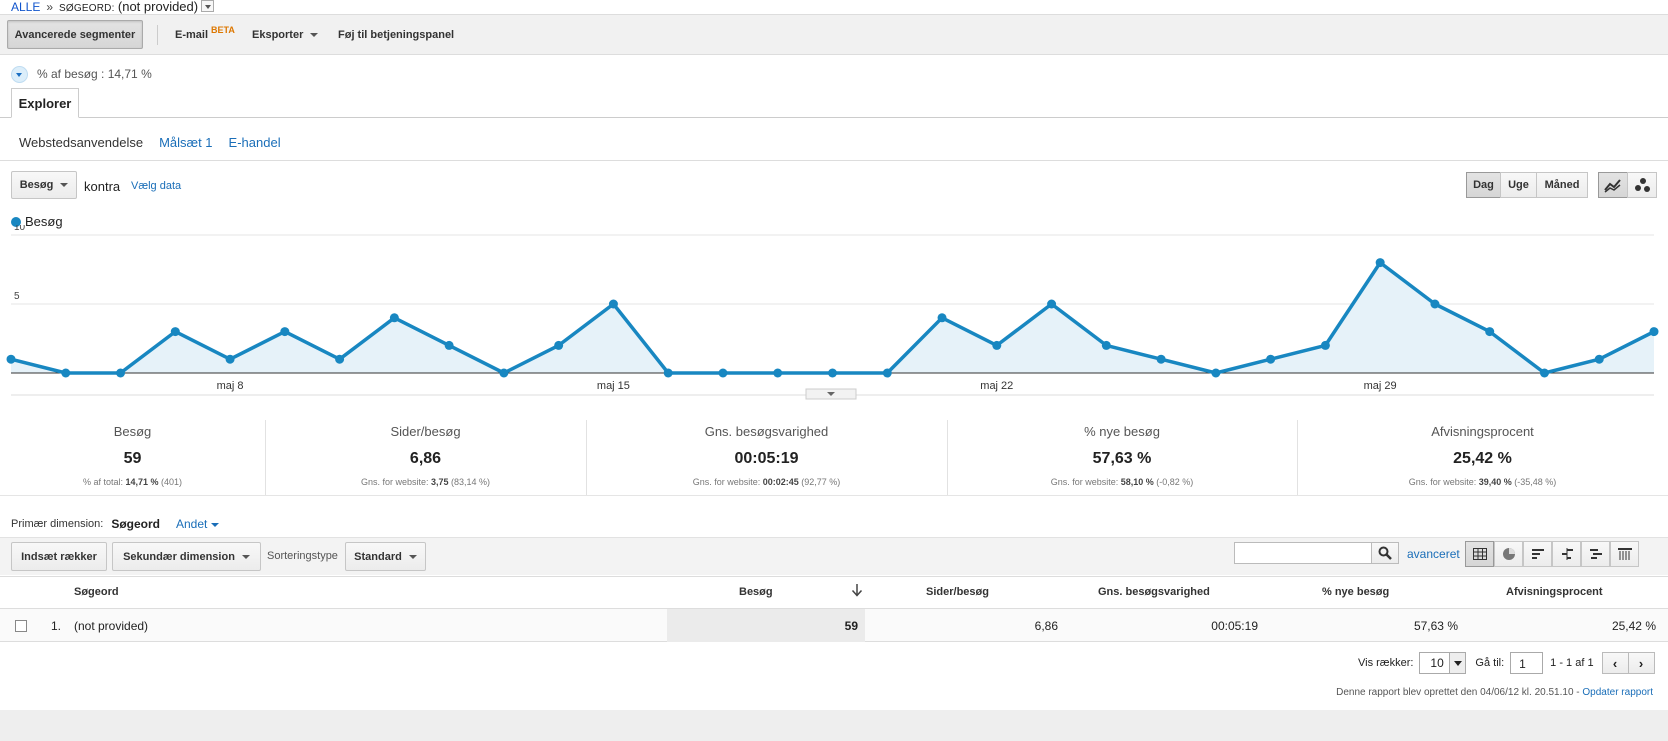 This screenshot has height=741, width=1668. I want to click on breadcrumb-dropdown-button, so click(208, 6).